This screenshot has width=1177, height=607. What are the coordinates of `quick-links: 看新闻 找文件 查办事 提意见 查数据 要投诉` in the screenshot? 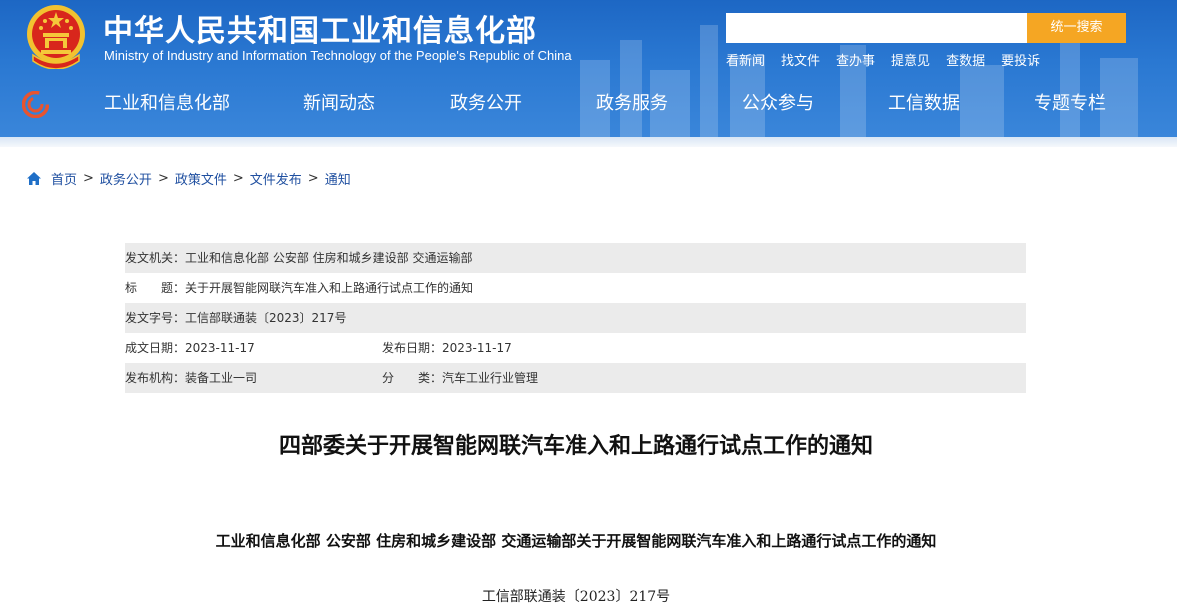 It's located at (891, 59).